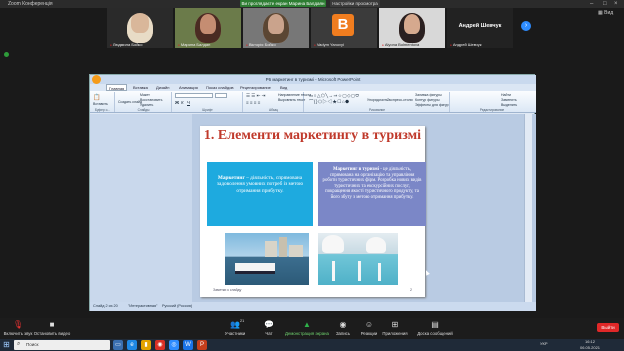 The image size is (624, 351). I want to click on explorer-icon: ▮, so click(146, 345).